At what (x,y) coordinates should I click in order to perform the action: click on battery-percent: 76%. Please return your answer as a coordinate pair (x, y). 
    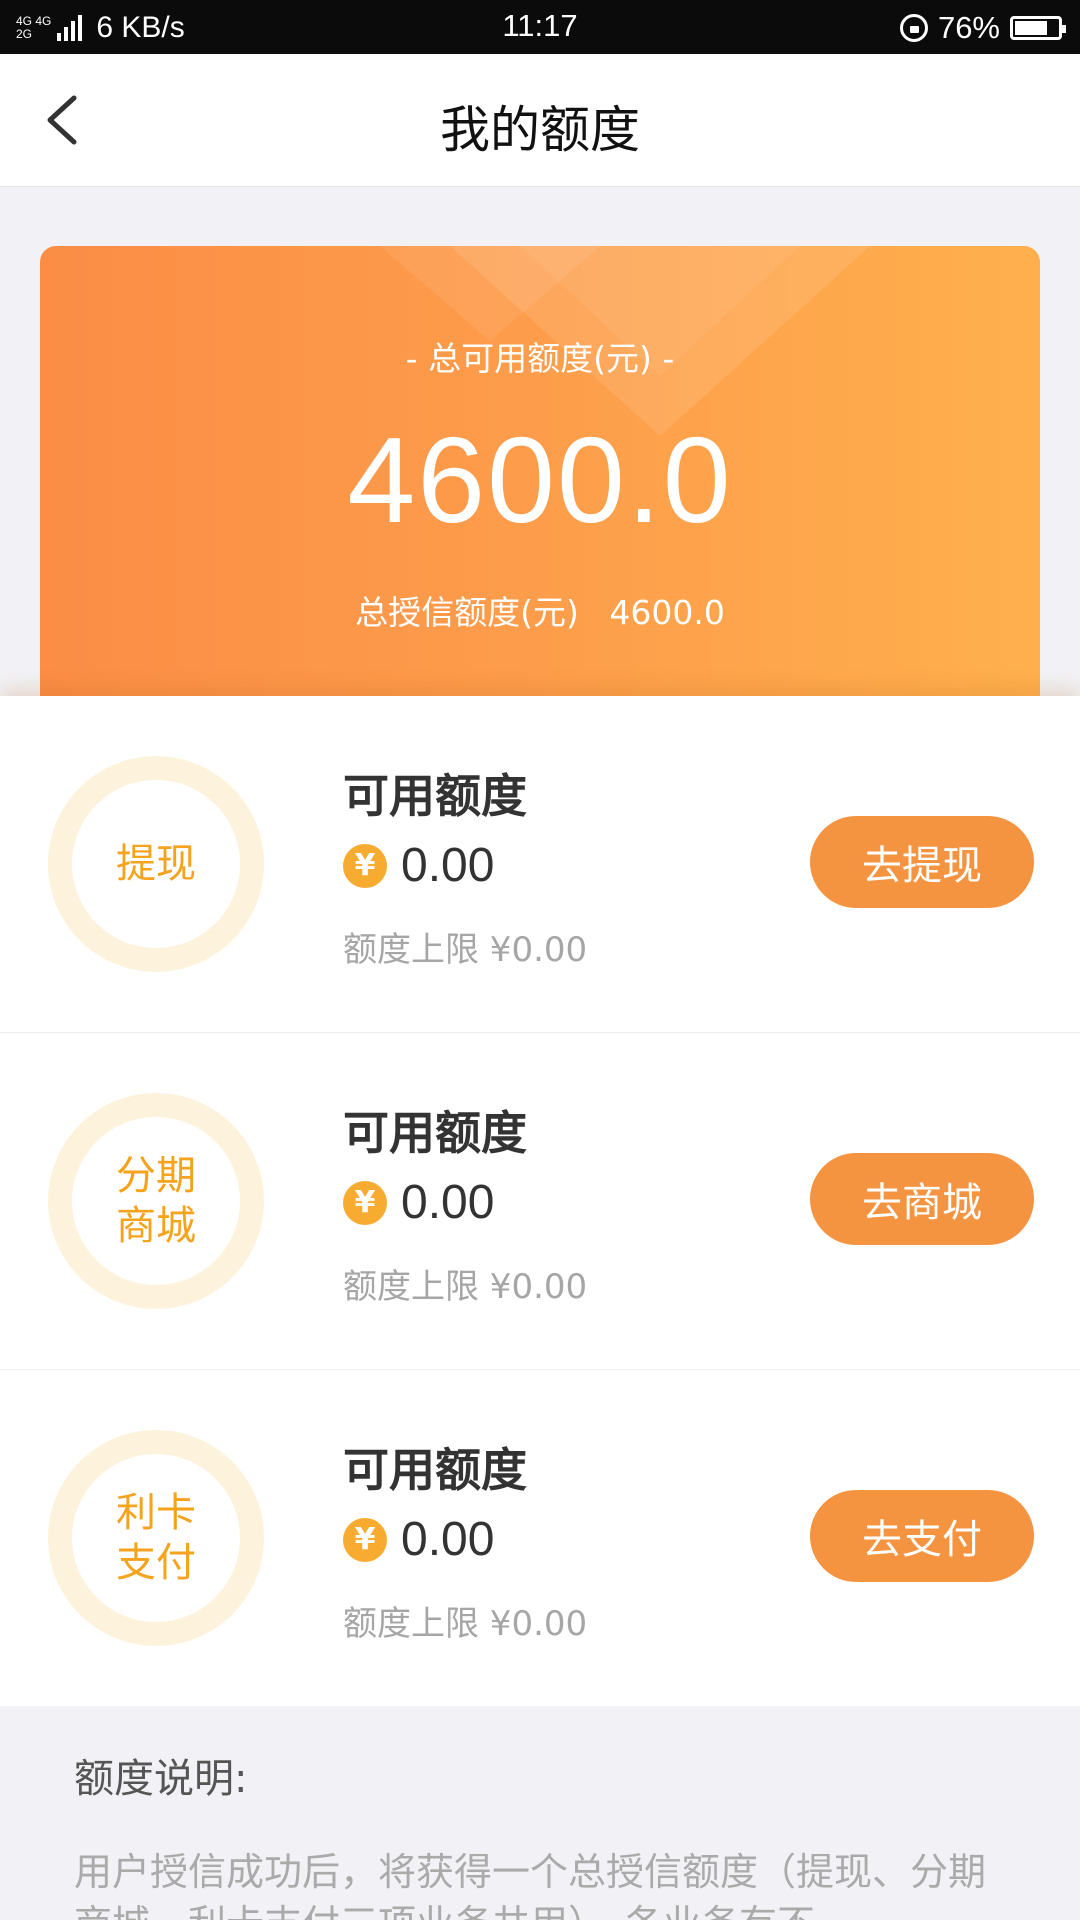
    Looking at the image, I should click on (968, 27).